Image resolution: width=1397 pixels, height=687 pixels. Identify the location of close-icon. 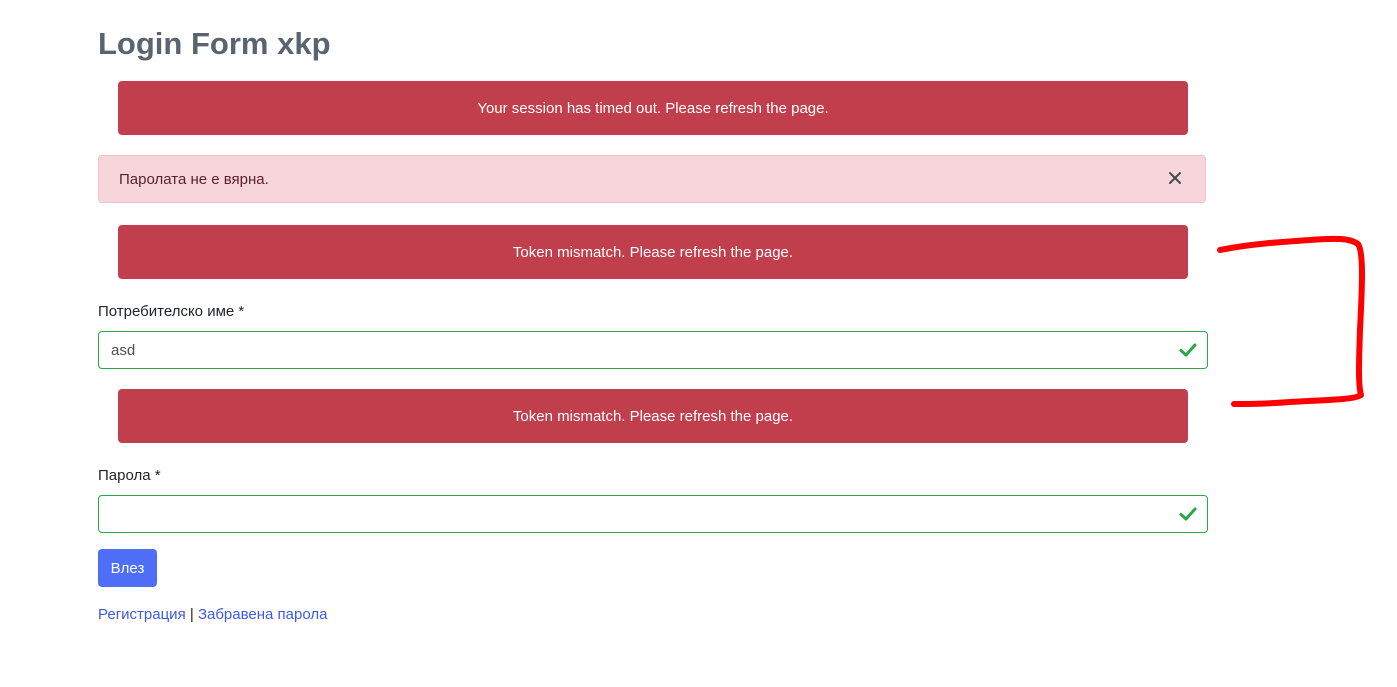
(1175, 178).